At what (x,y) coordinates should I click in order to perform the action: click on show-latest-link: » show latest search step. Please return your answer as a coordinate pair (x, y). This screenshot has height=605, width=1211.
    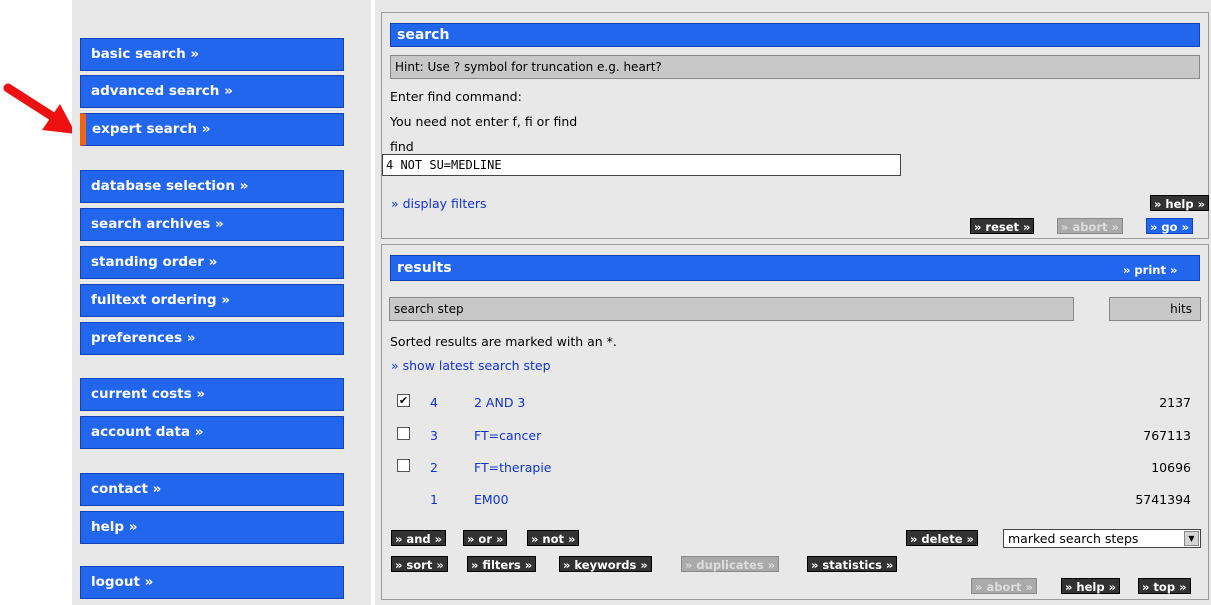
    Looking at the image, I should click on (471, 365).